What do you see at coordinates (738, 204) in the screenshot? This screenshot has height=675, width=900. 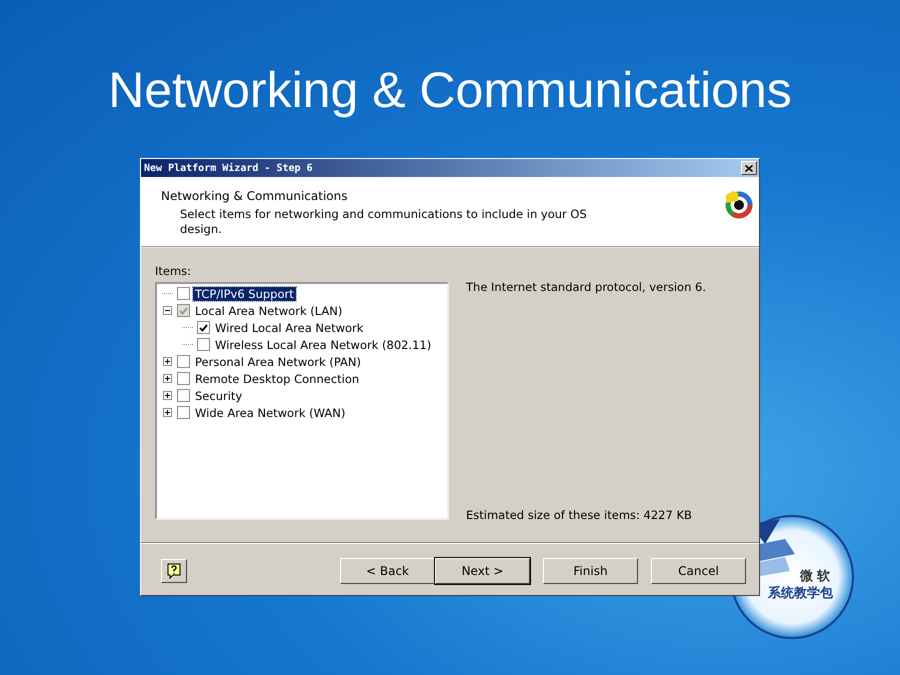 I see `ring-icon` at bounding box center [738, 204].